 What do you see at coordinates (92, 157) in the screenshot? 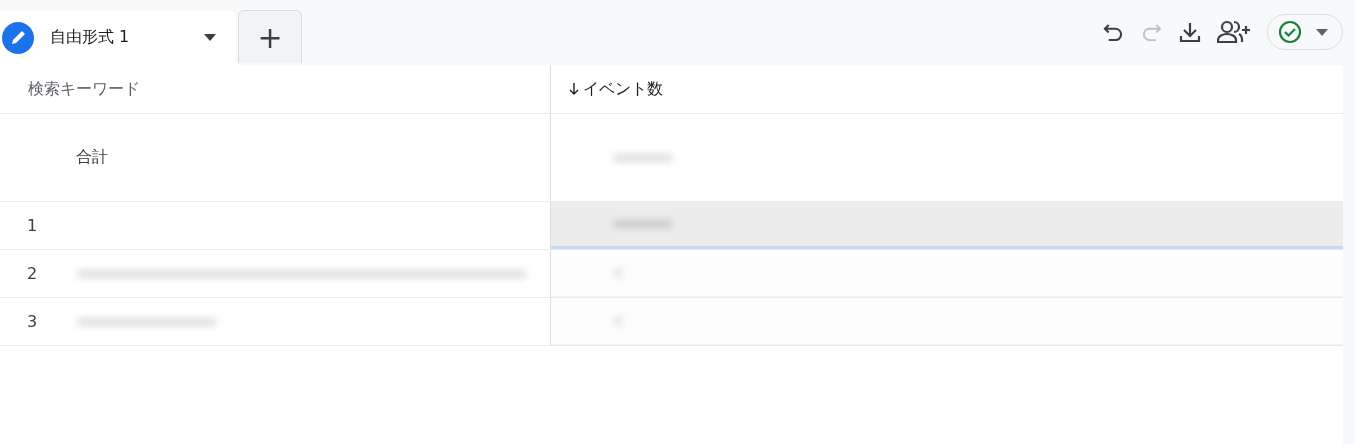
I see `total-label: 合計` at bounding box center [92, 157].